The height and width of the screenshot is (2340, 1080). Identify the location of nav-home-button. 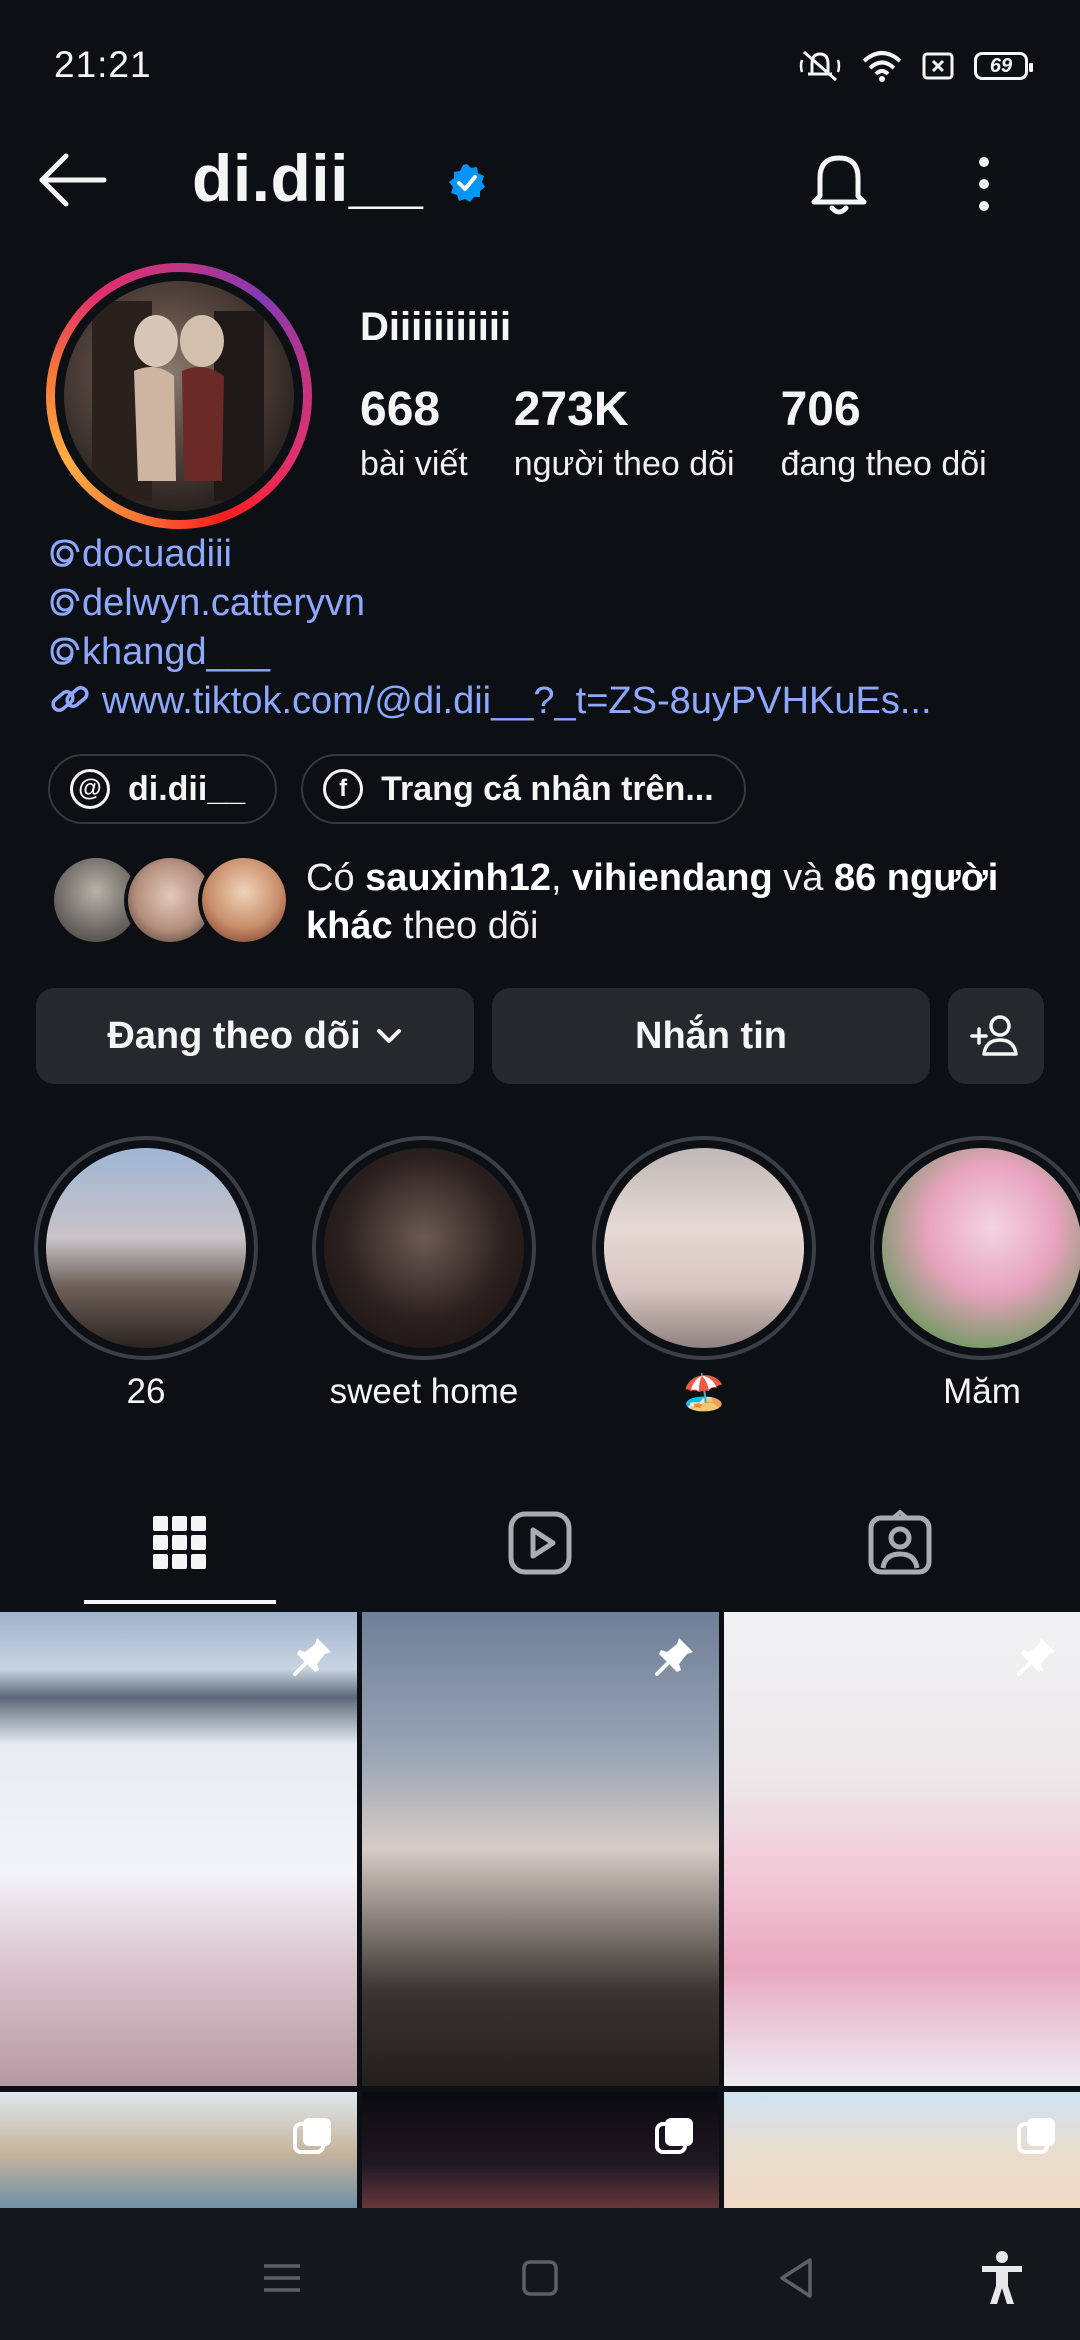
(540, 2278).